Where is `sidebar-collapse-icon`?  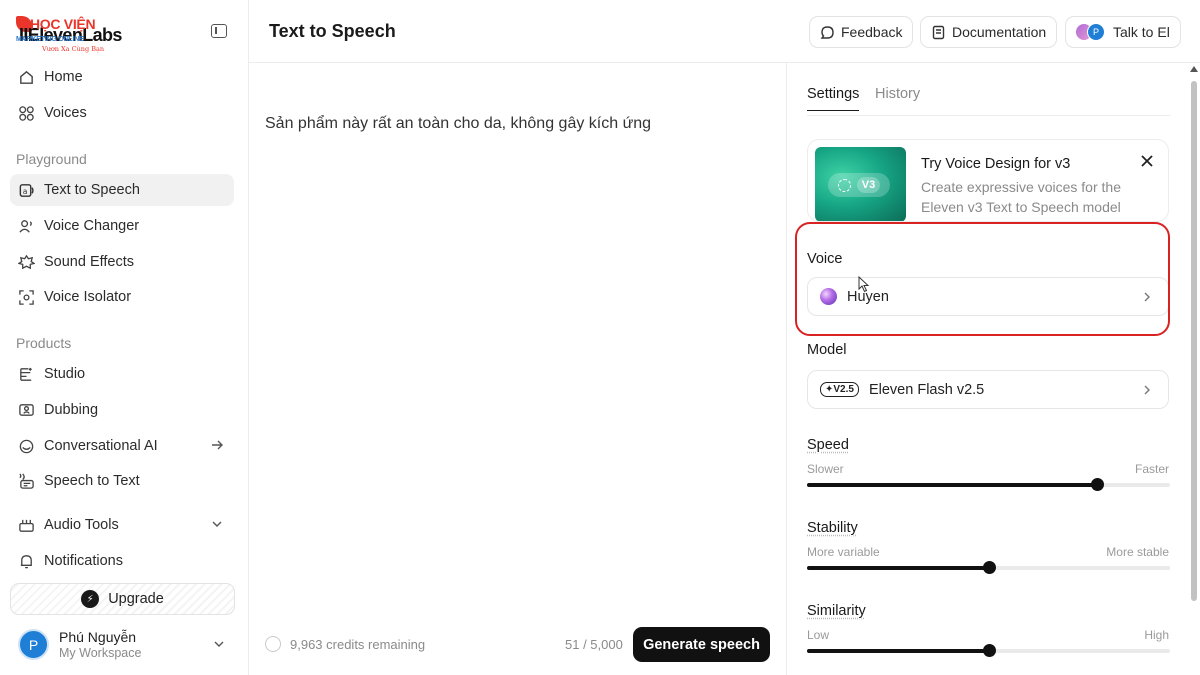
sidebar-collapse-icon is located at coordinates (219, 31).